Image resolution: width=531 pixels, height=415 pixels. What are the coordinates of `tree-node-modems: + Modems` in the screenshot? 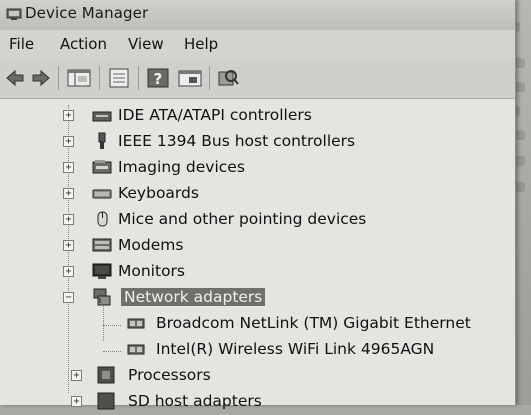 It's located at (257, 247).